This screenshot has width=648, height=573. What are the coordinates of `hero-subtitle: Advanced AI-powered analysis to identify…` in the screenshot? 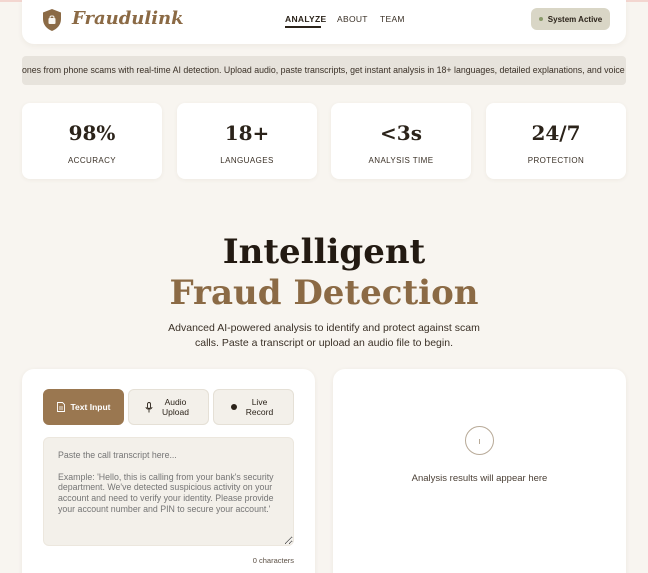 It's located at (324, 335).